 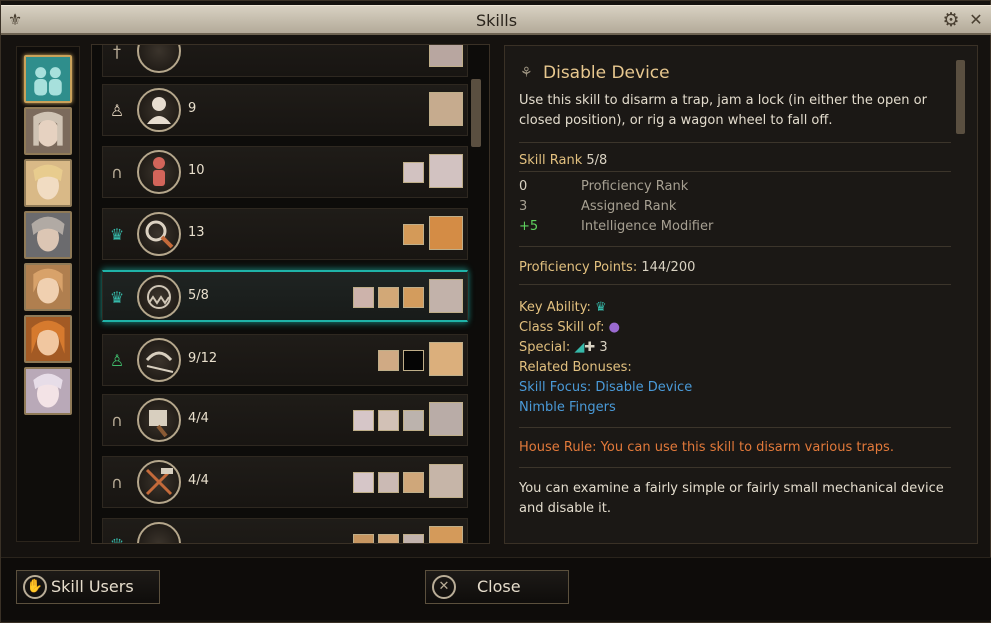 What do you see at coordinates (35, 587) in the screenshot?
I see `hand-icon: ✋` at bounding box center [35, 587].